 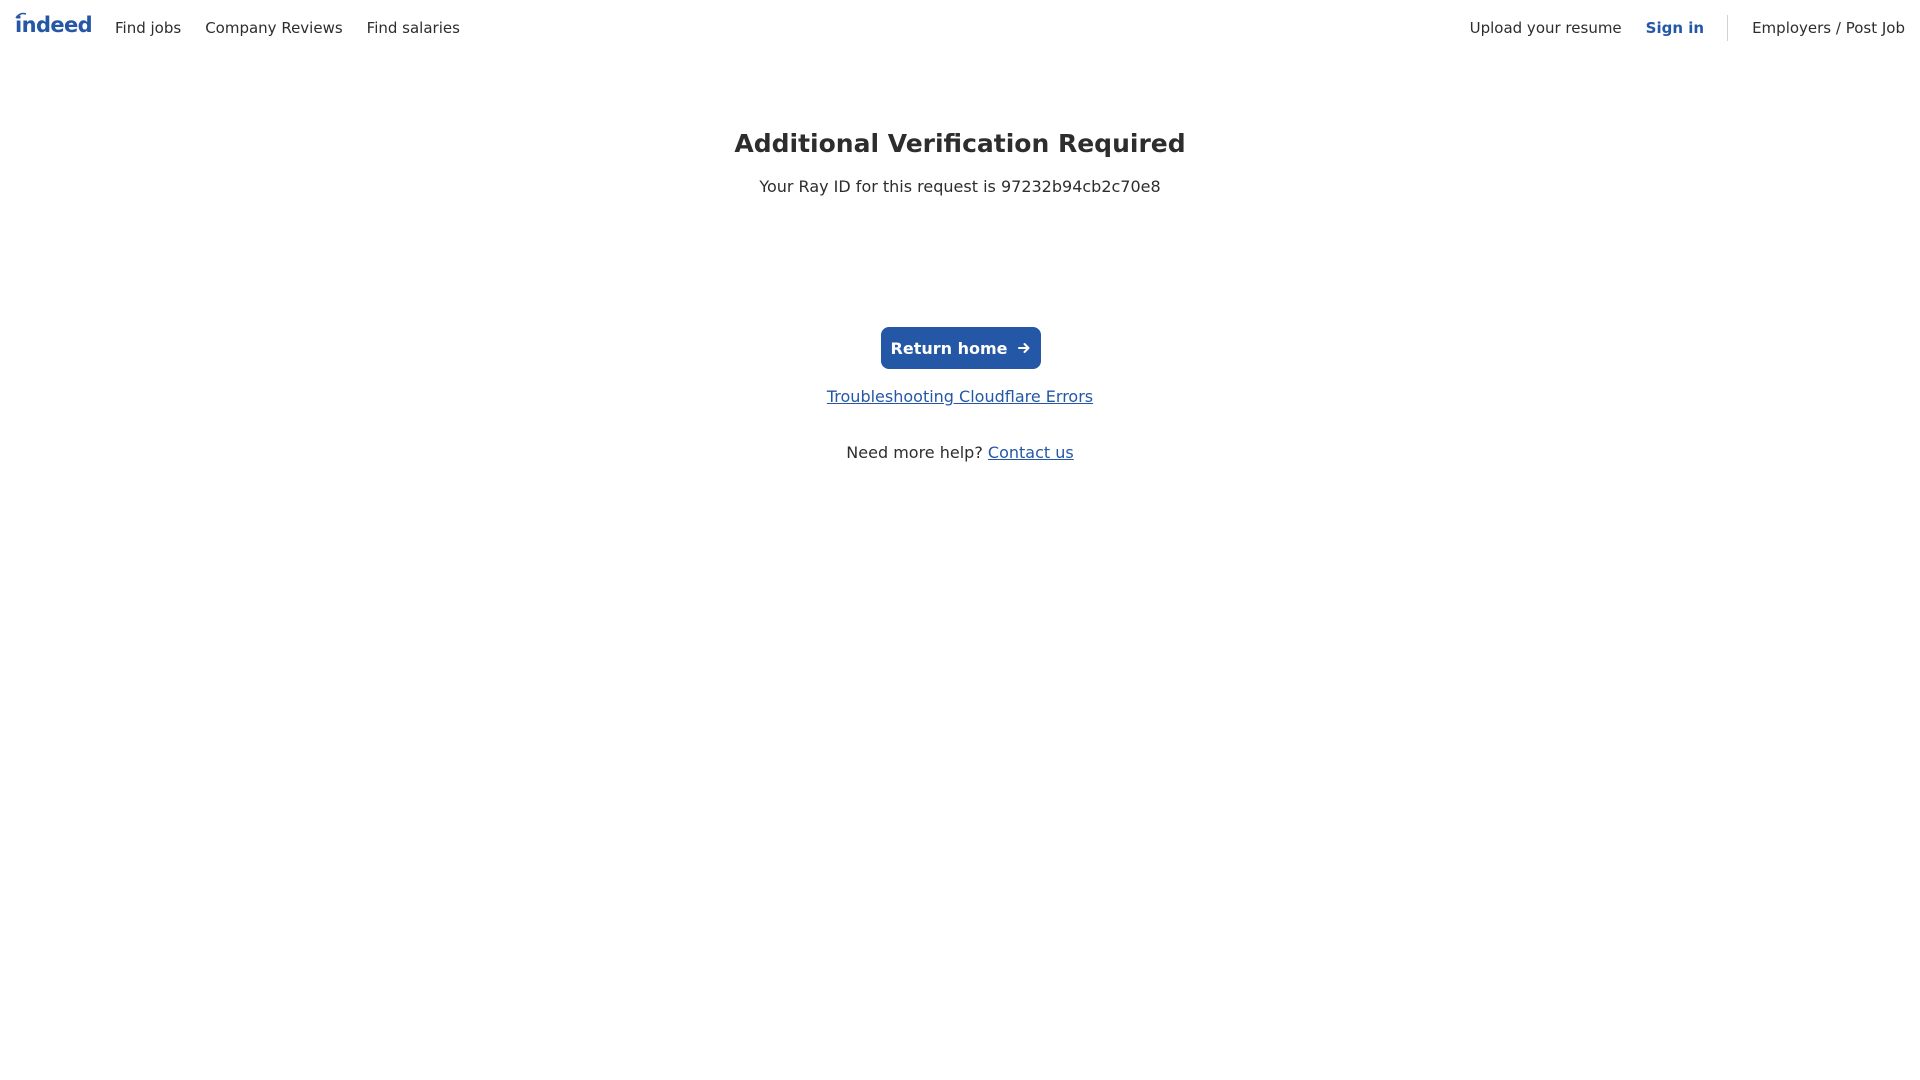 I want to click on ray-id-prefix: Your Ray ID for this request is, so click(x=880, y=186).